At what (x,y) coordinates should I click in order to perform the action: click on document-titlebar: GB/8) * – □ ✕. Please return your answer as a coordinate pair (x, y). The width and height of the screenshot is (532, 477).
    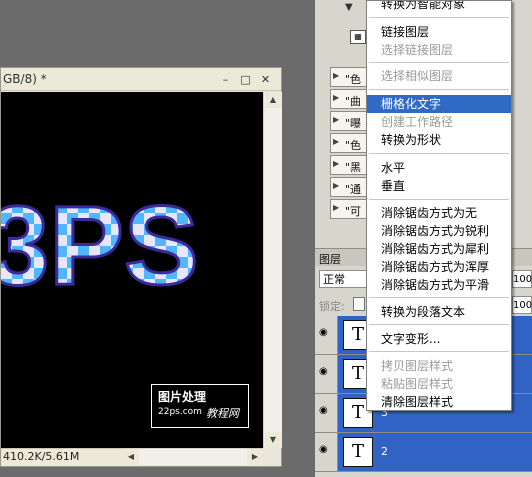
    Looking at the image, I should click on (141, 79).